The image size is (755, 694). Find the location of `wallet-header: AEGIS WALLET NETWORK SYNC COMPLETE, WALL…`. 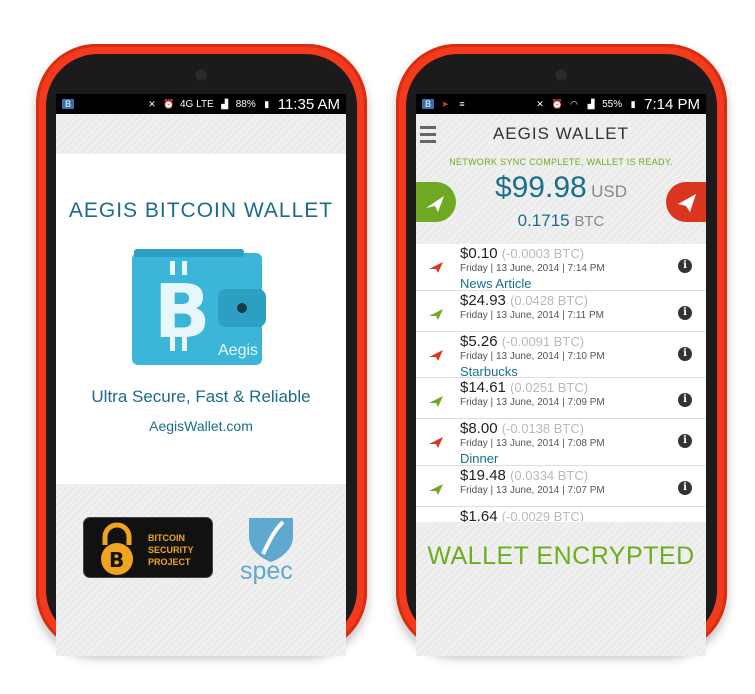

wallet-header: AEGIS WALLET NETWORK SYNC COMPLETE, WALL… is located at coordinates (561, 179).